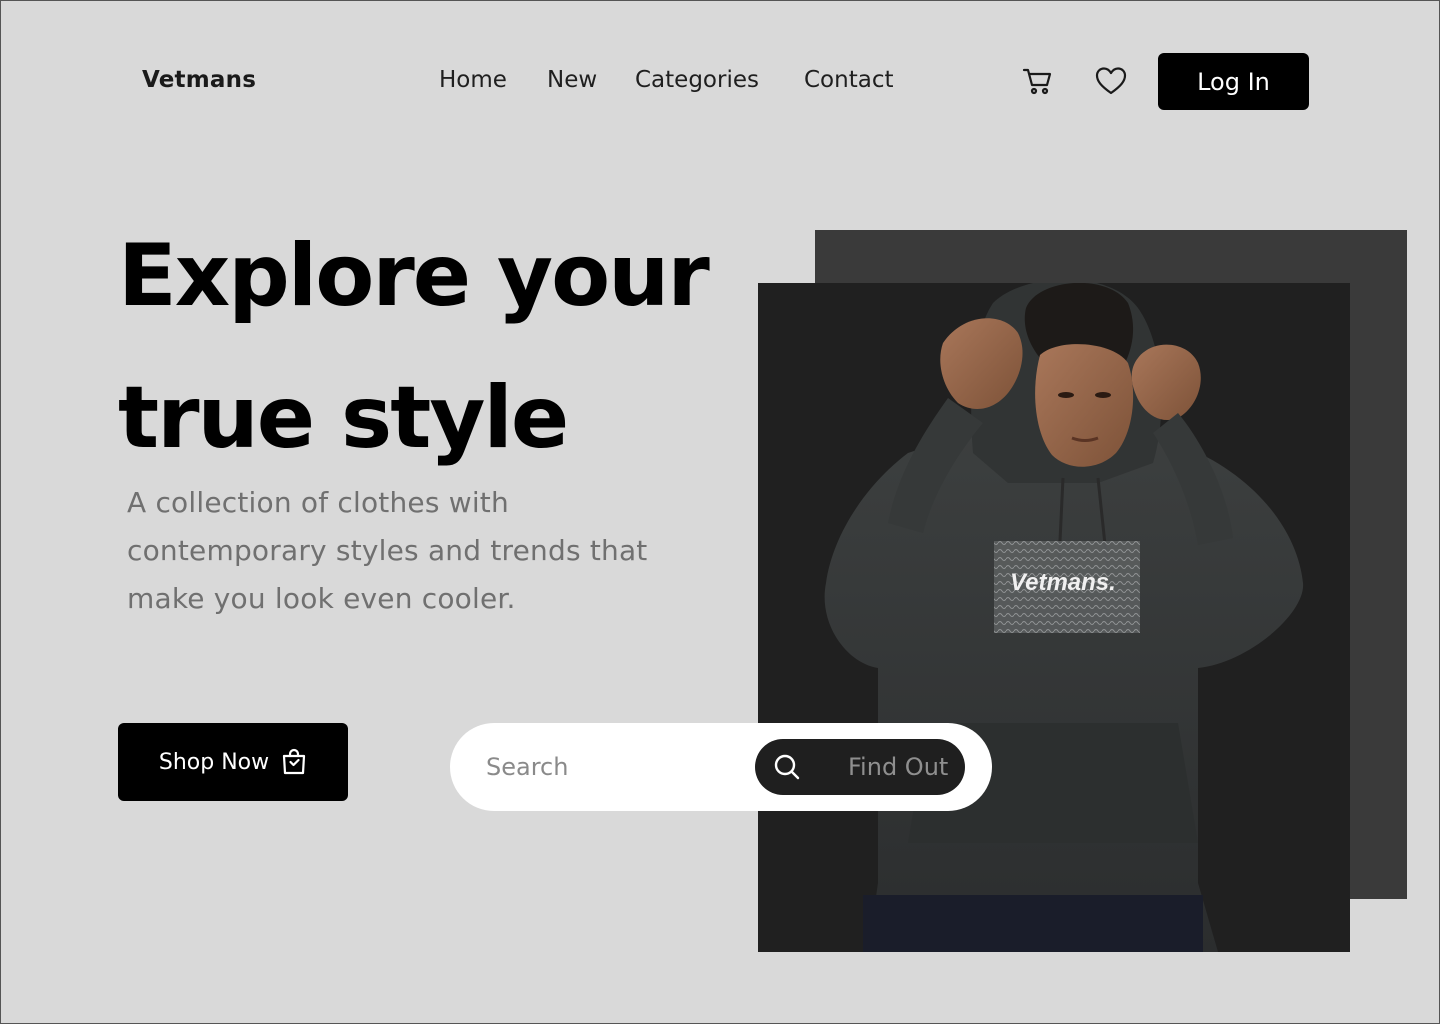 The image size is (1440, 1024). What do you see at coordinates (199, 80) in the screenshot?
I see `brand-logo: Vetmans` at bounding box center [199, 80].